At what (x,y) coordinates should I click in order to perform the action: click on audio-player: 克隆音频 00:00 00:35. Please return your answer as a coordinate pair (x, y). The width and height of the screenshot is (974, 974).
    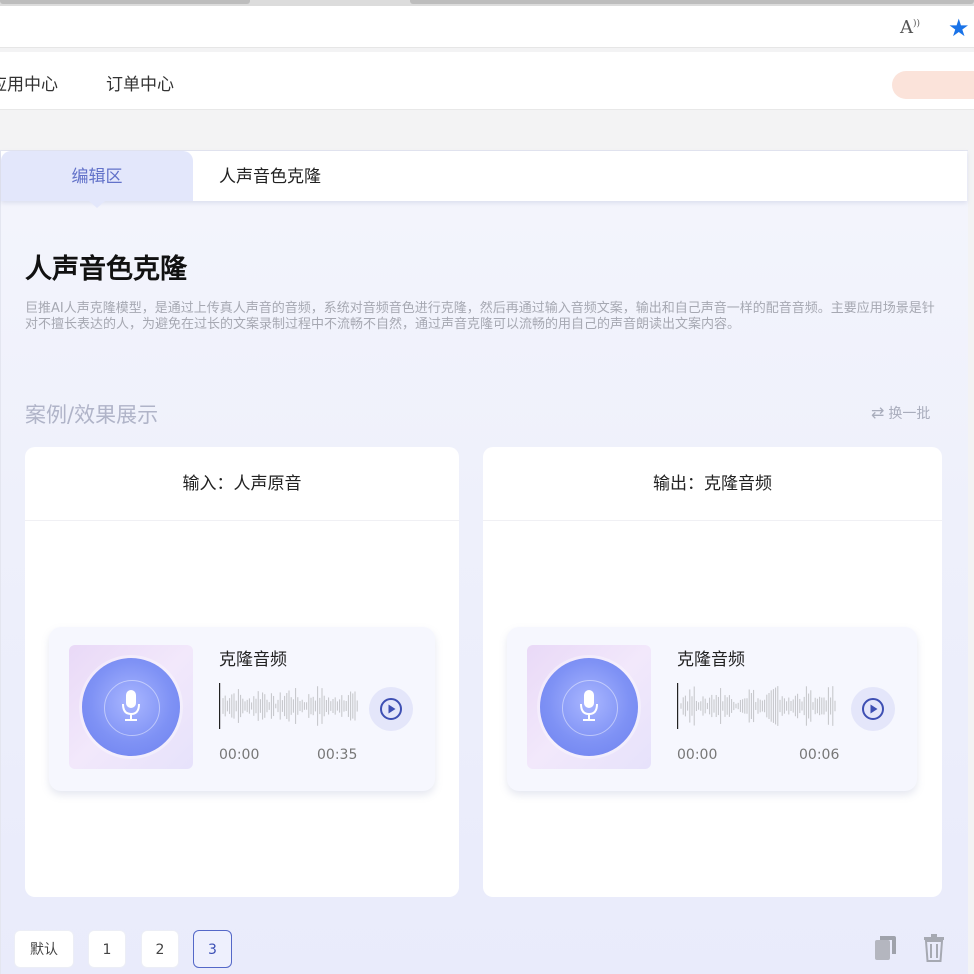
    Looking at the image, I should click on (242, 709).